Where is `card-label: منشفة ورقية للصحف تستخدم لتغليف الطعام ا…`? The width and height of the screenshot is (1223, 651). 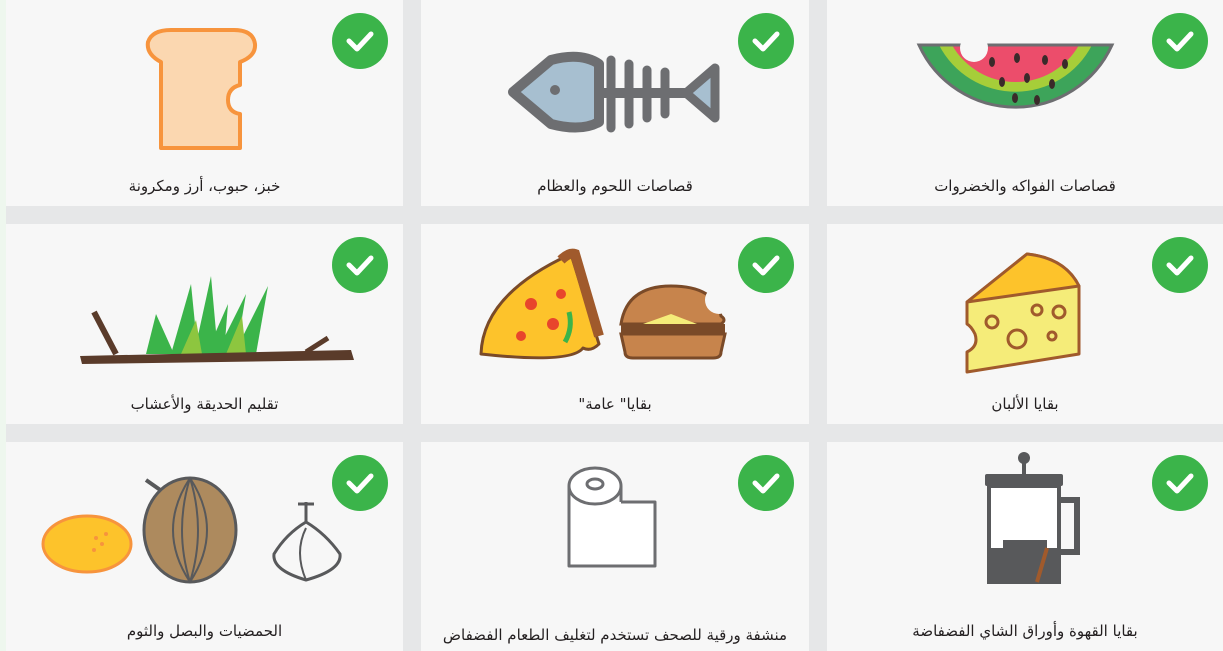 card-label: منشفة ورقية للصحف تستخدم لتغليف الطعام ا… is located at coordinates (615, 635).